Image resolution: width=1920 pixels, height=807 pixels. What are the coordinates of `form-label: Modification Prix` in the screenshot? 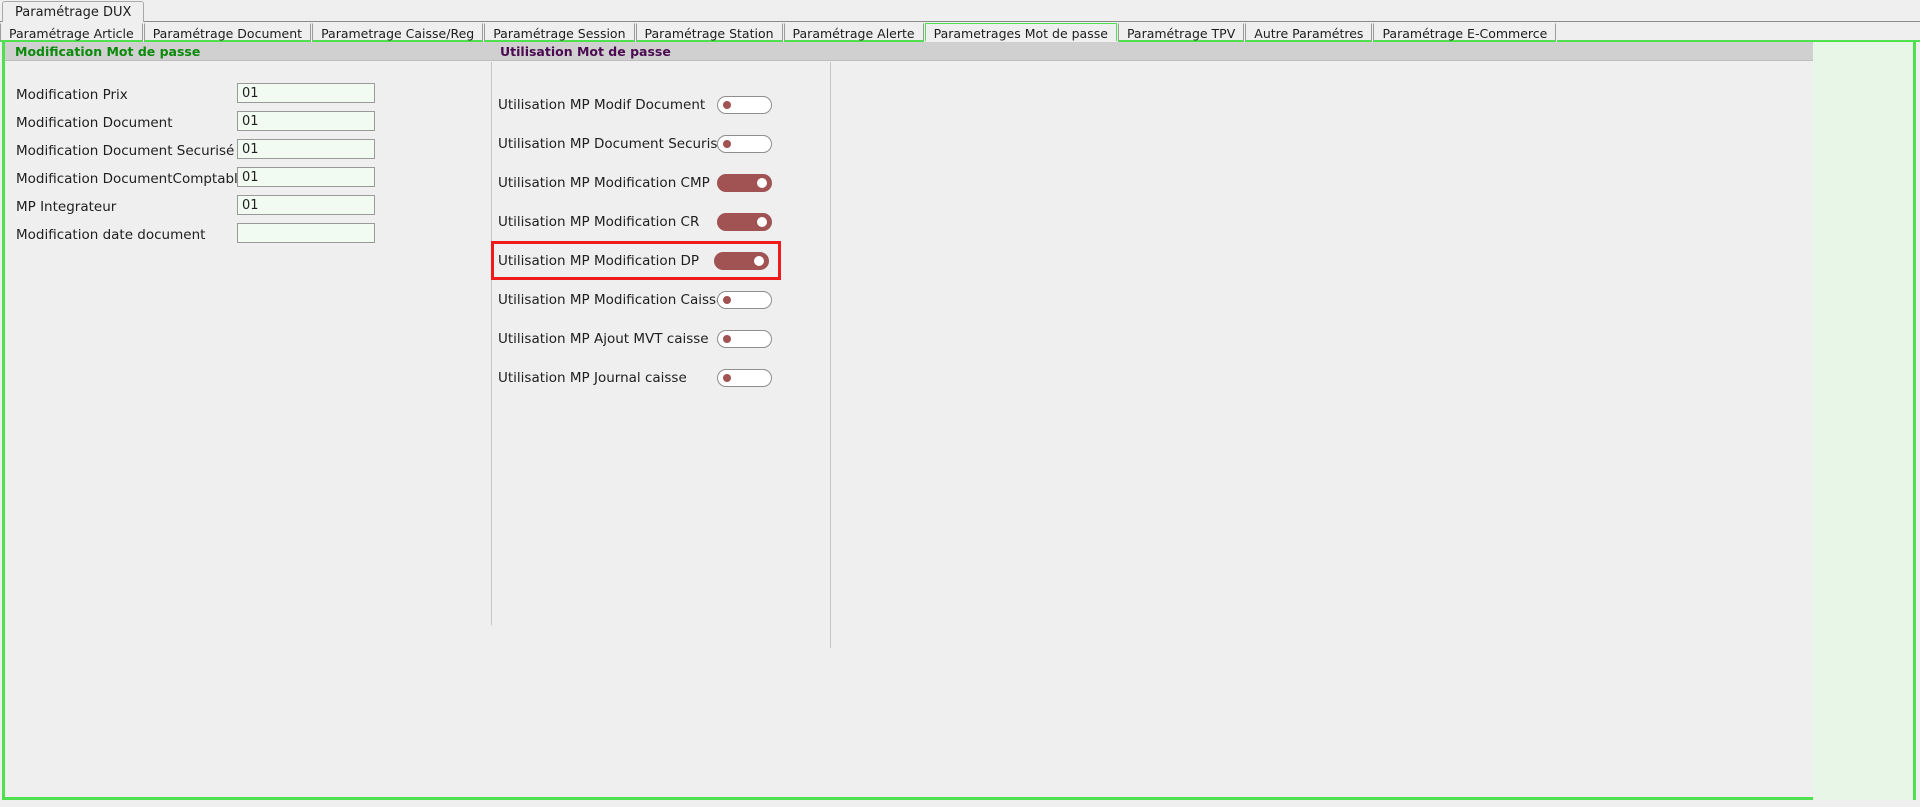 It's located at (72, 95).